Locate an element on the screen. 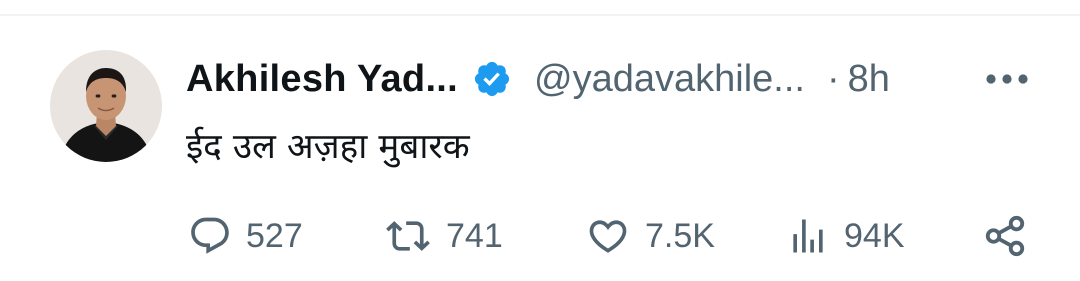  tweet-text: ईद उल अज़हा मुबारक is located at coordinates (328, 147).